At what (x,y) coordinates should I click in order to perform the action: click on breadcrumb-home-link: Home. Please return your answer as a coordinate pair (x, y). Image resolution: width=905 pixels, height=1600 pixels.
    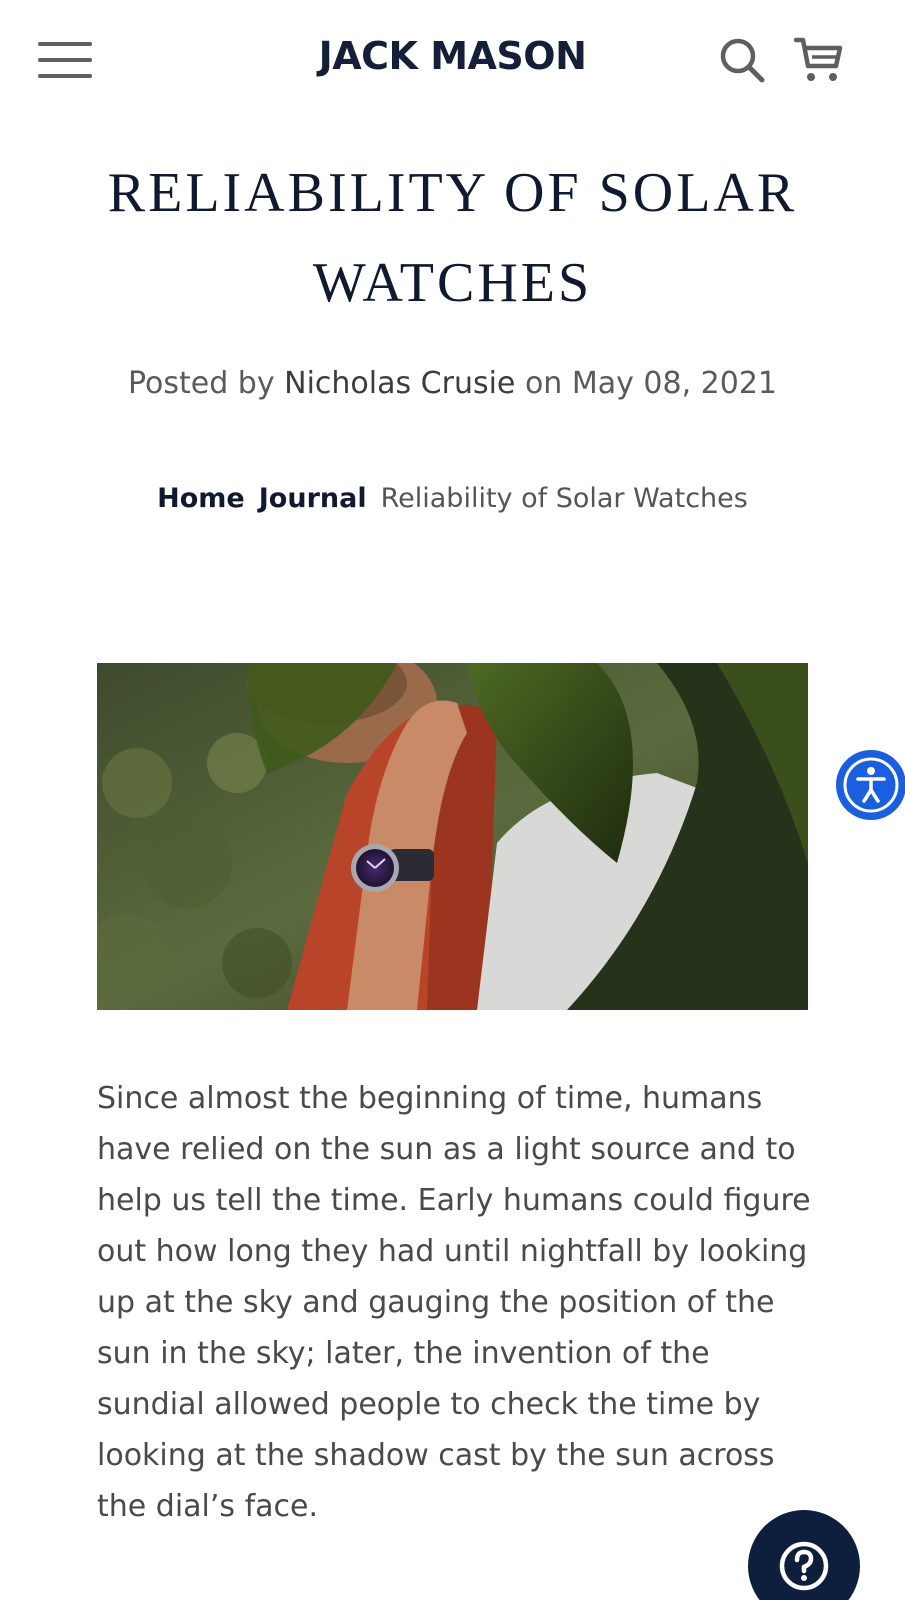
    Looking at the image, I should click on (201, 498).